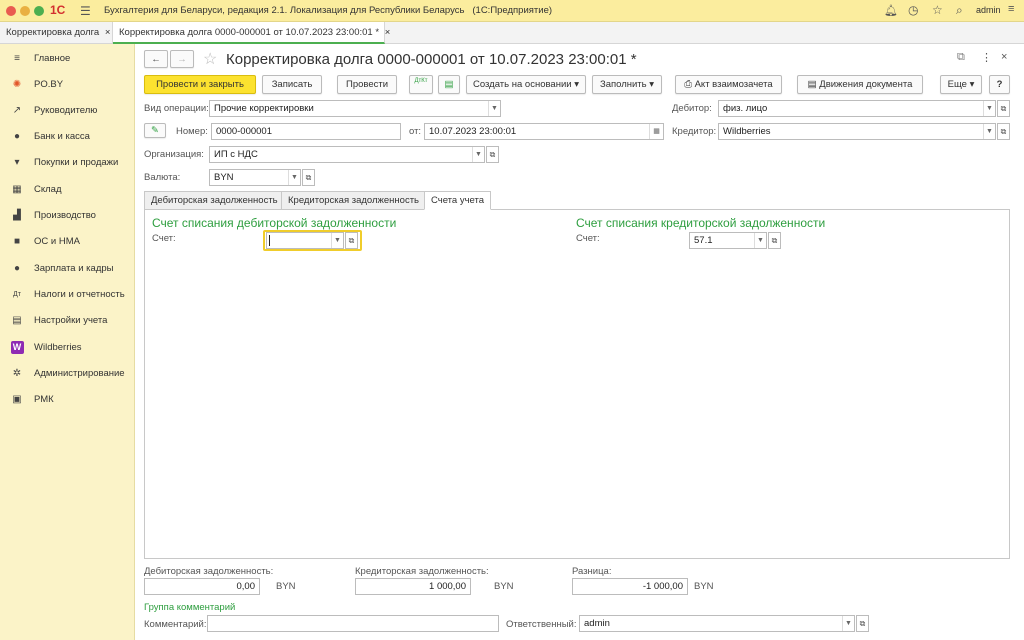  What do you see at coordinates (292, 84) in the screenshot?
I see `save-button: Записать` at bounding box center [292, 84].